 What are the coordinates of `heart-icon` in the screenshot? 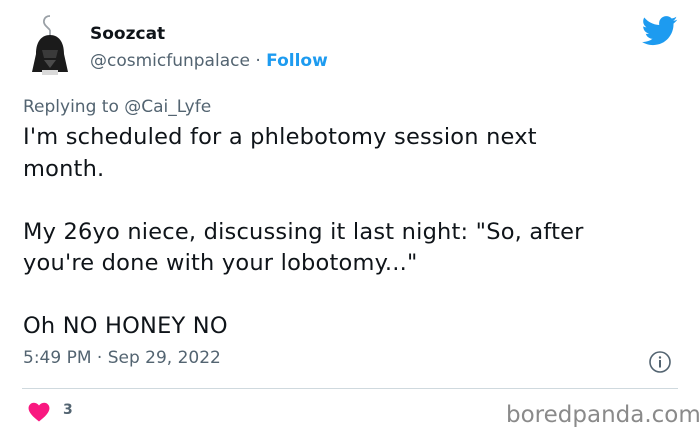 It's located at (39, 412).